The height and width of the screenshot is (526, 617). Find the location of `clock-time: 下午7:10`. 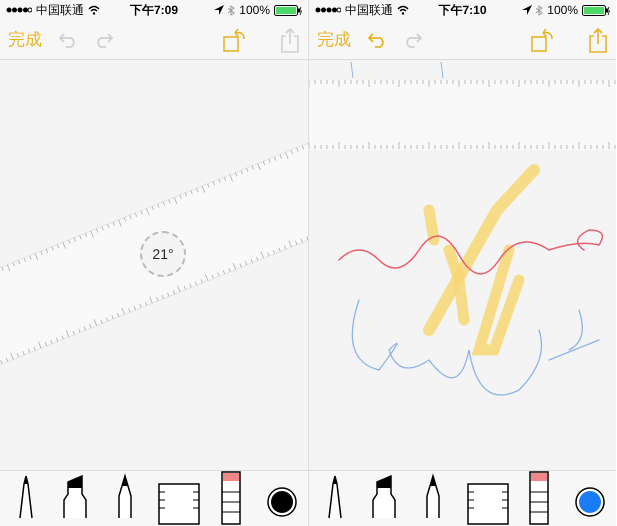

clock-time: 下午7:10 is located at coordinates (462, 10).